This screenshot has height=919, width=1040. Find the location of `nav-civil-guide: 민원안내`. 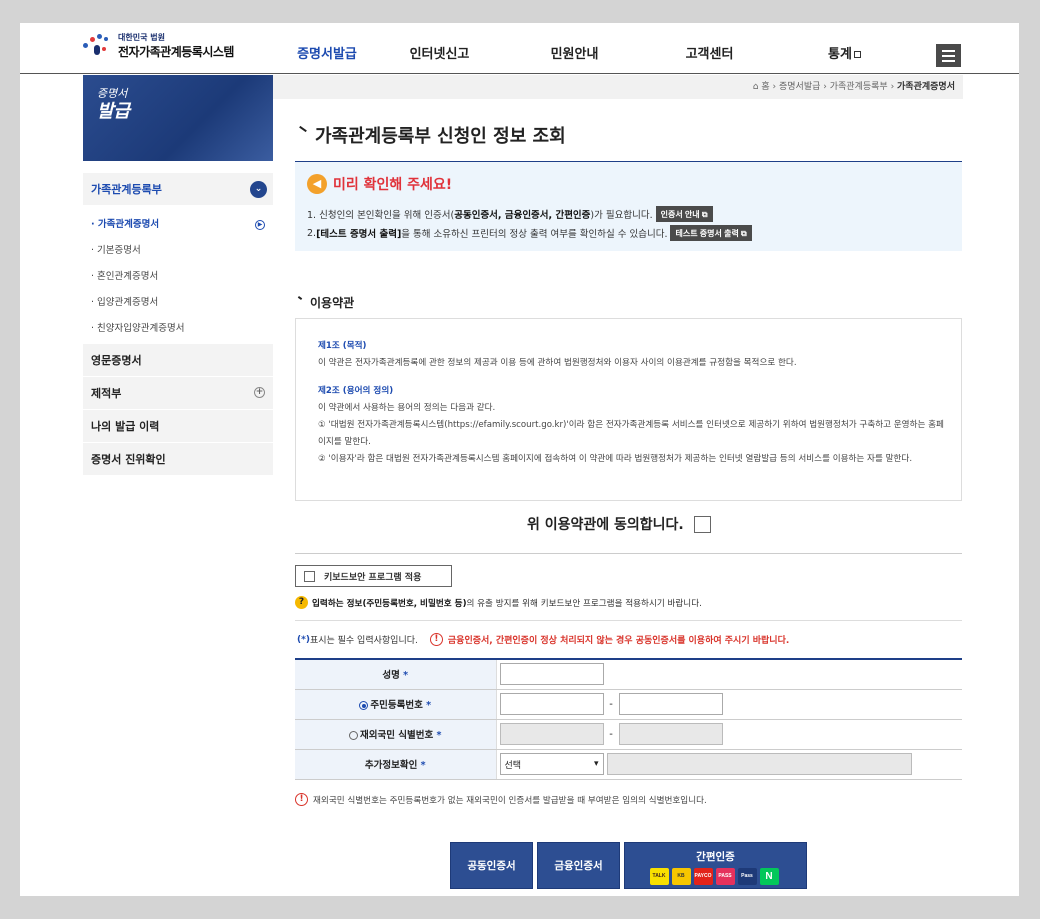

nav-civil-guide: 민원안내 is located at coordinates (574, 52).